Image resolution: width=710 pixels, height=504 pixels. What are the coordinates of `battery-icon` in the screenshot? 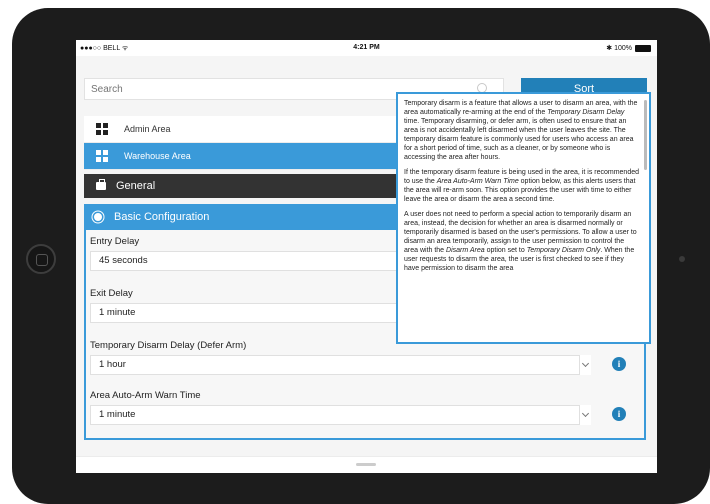 It's located at (643, 48).